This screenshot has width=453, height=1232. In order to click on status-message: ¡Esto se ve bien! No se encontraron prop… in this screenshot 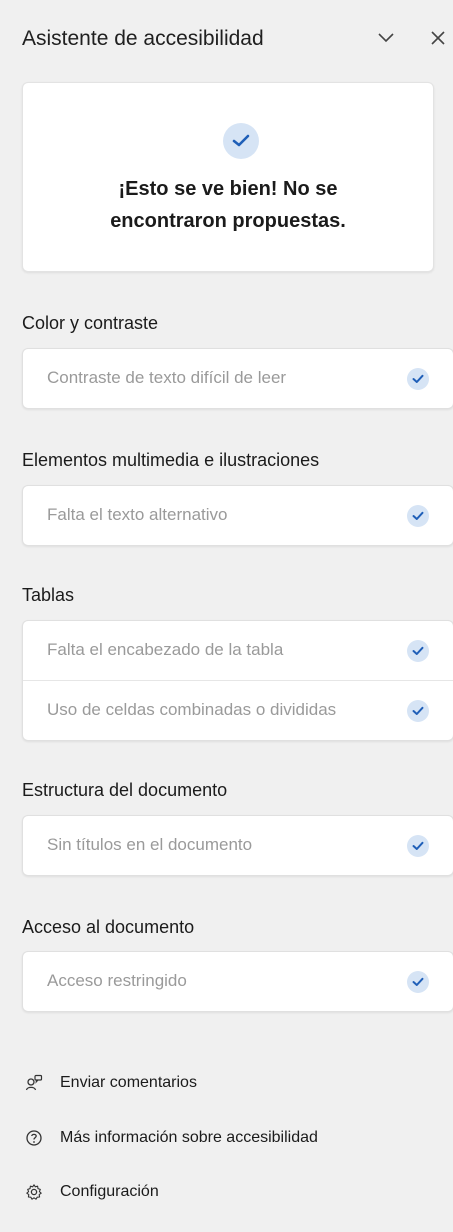, I will do `click(228, 205)`.